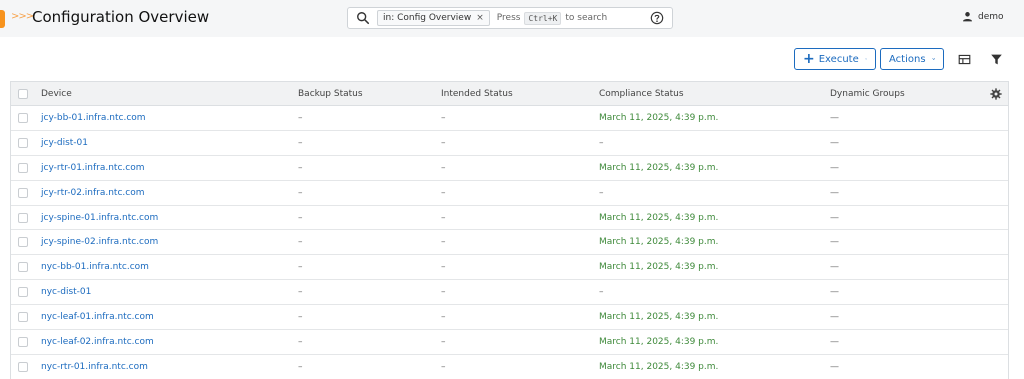 The image size is (1024, 379). I want to click on column-header-intended-status: Intended Status, so click(477, 94).